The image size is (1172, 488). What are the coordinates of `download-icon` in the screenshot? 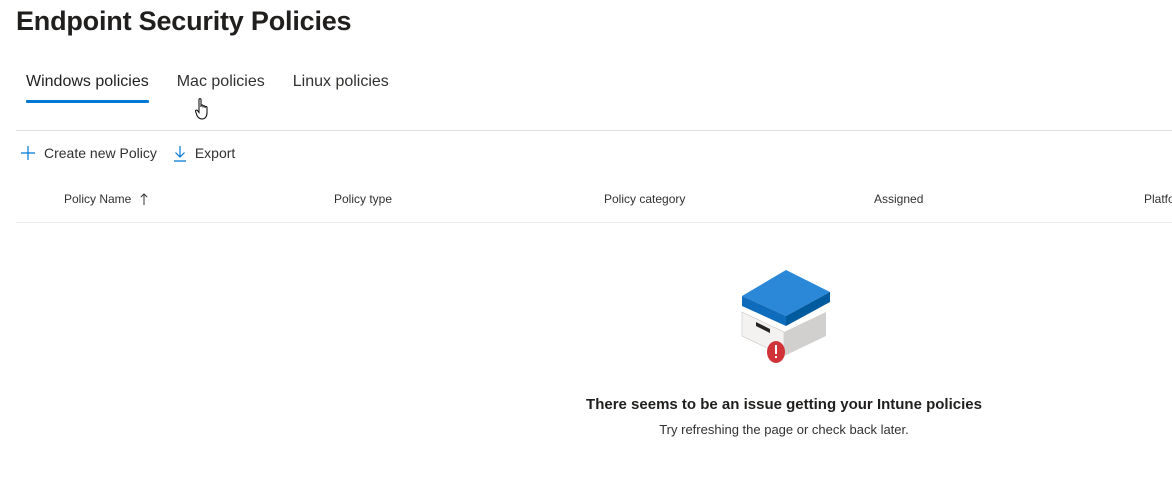 It's located at (179, 153).